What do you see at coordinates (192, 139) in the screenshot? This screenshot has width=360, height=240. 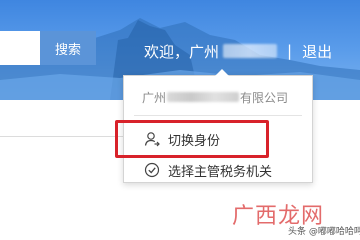 I see `highlight-annotation` at bounding box center [192, 139].